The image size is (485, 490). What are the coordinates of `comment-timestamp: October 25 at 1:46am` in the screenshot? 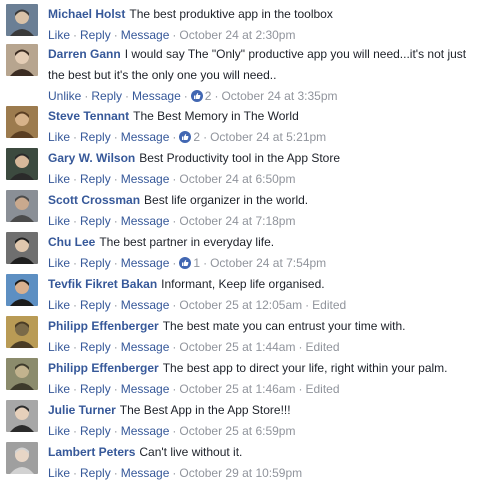 It's located at (237, 389).